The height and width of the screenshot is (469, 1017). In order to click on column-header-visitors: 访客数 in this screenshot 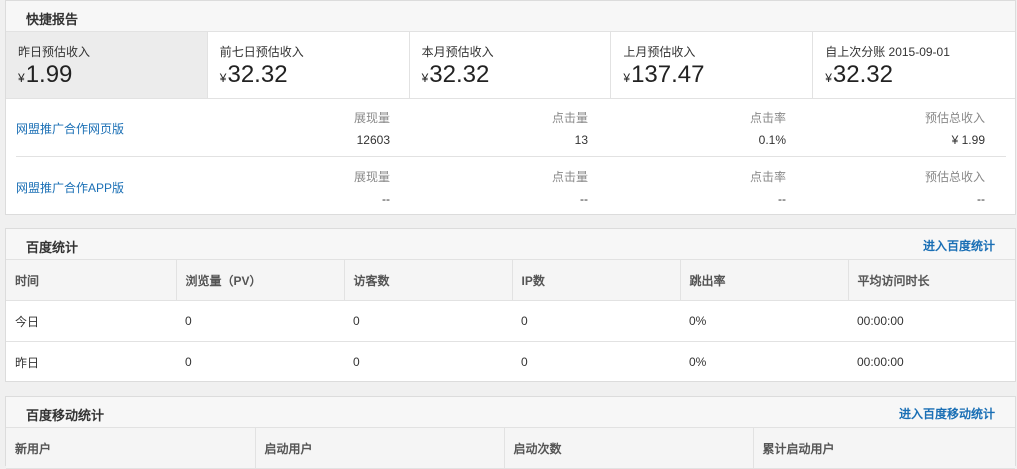, I will do `click(428, 280)`.